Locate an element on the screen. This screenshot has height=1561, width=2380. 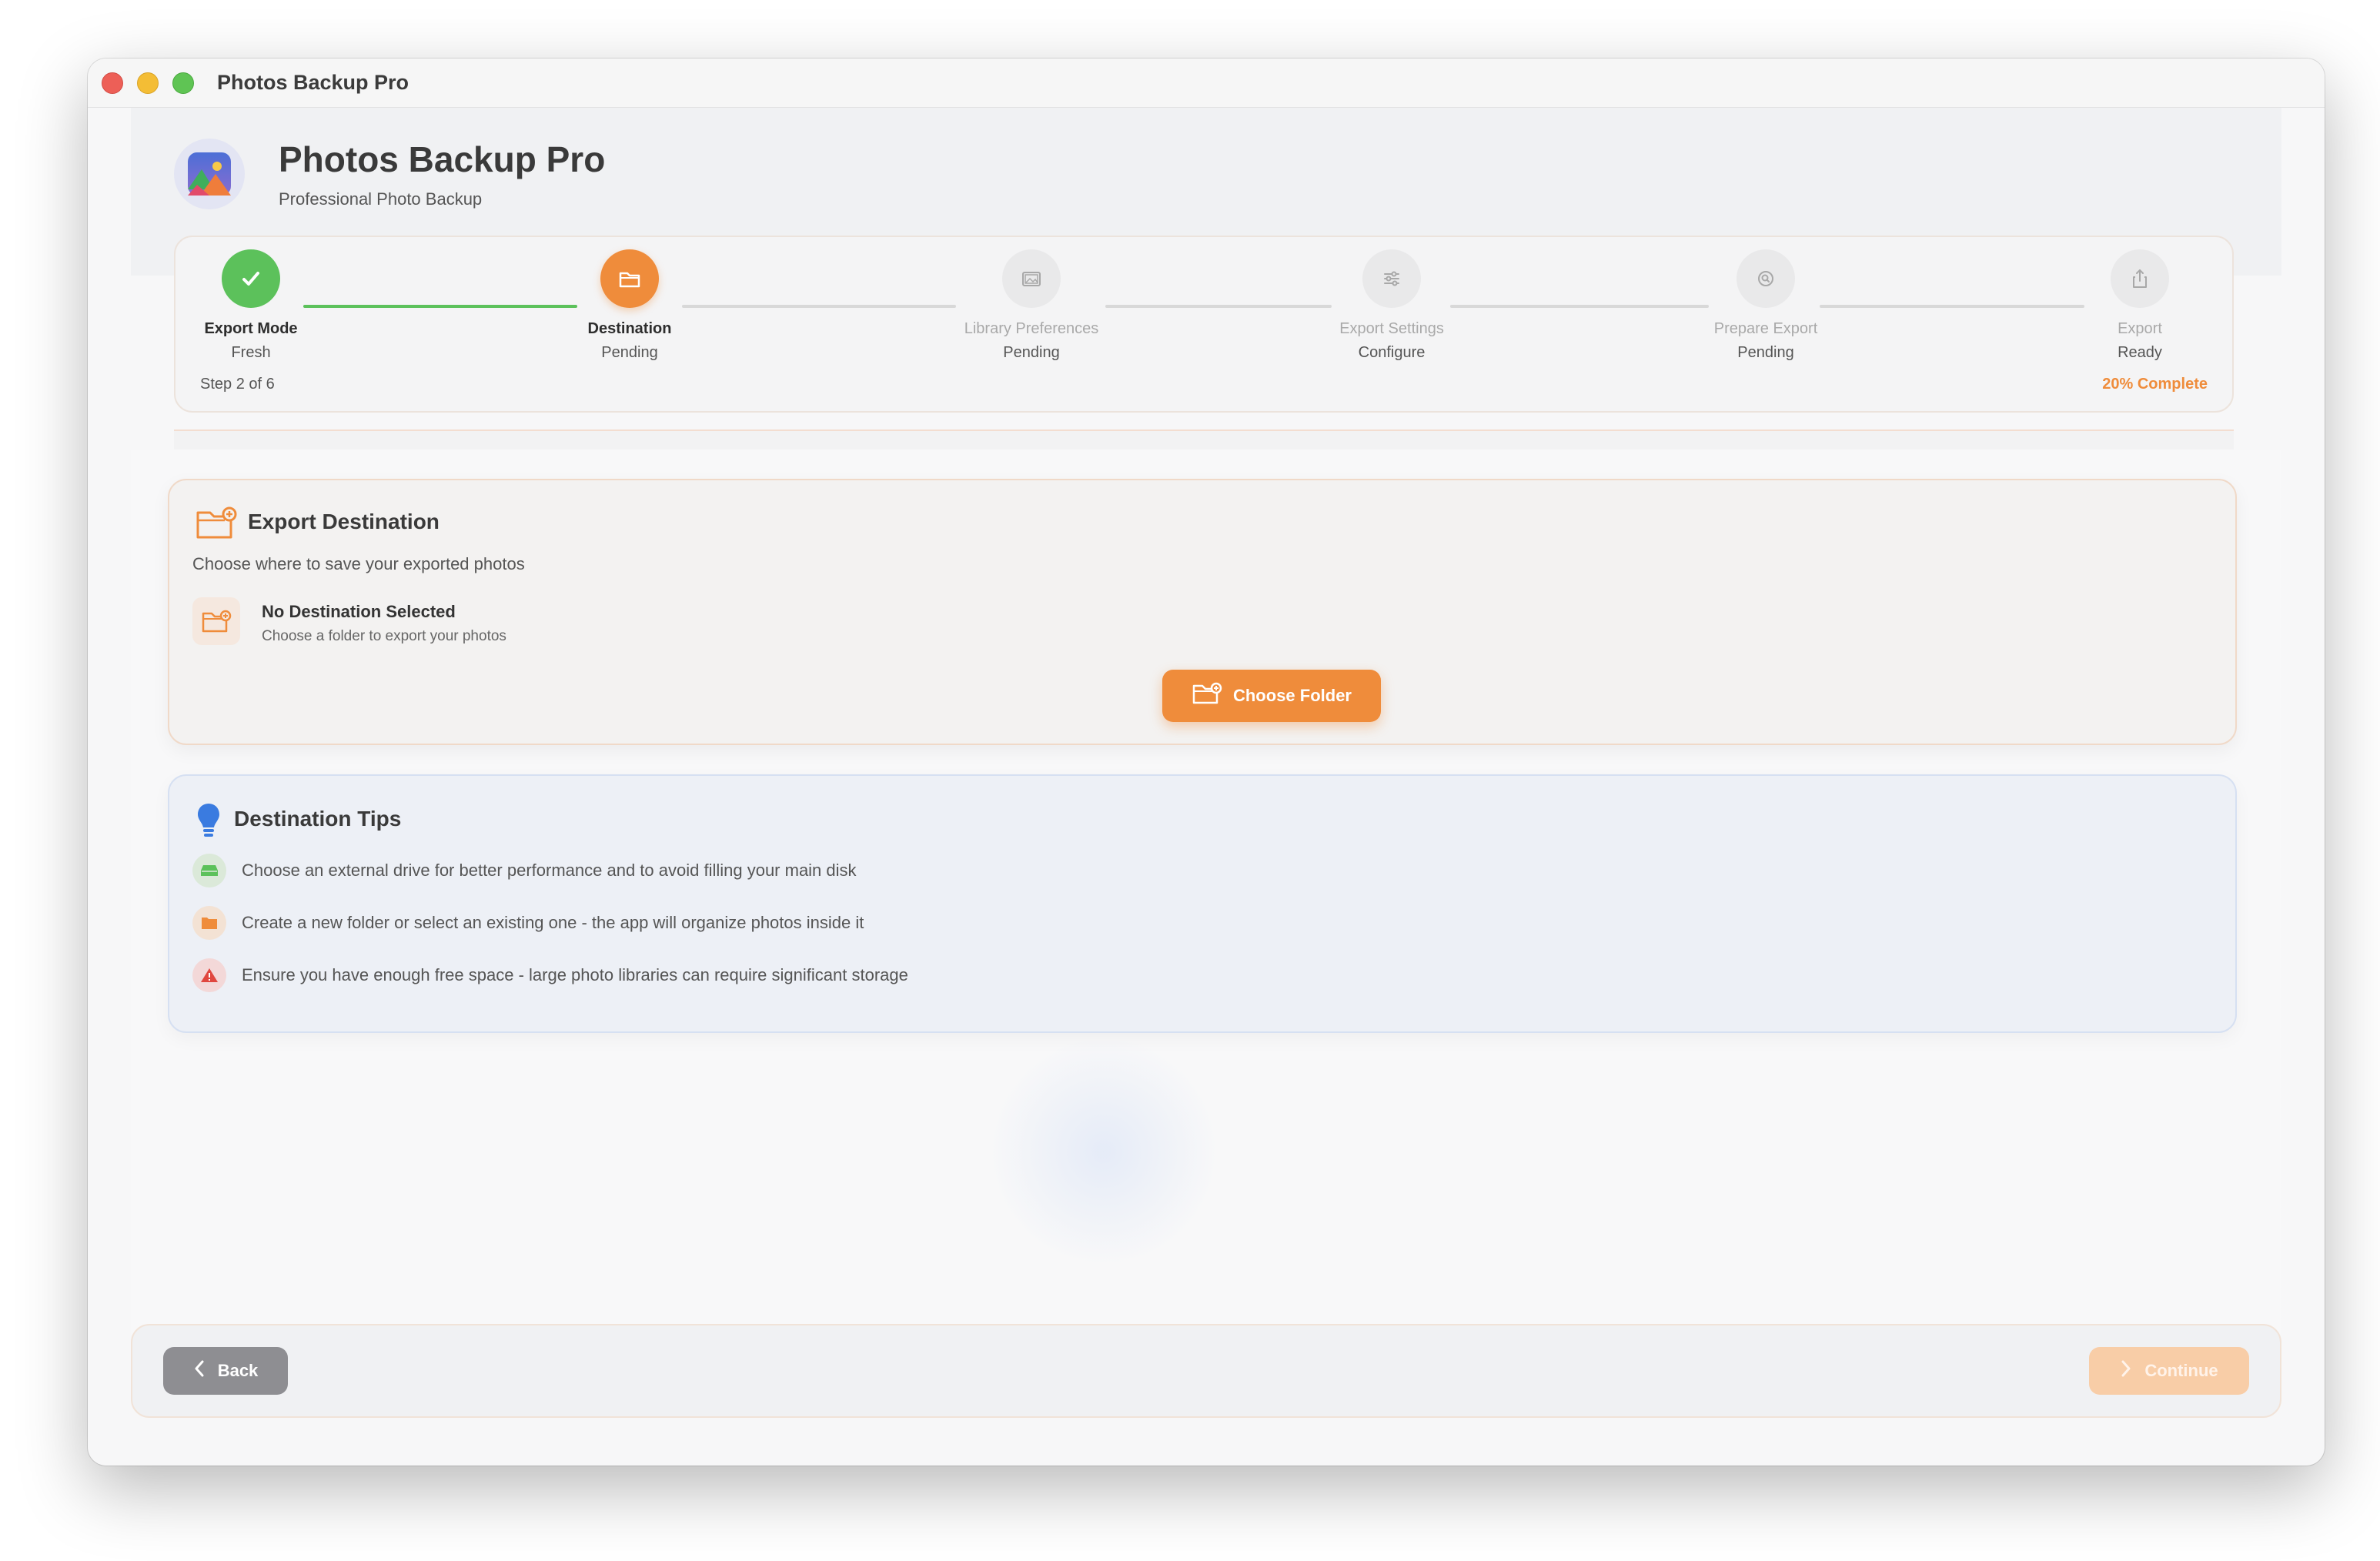
progress-percent: 20% Complete is located at coordinates (2155, 384).